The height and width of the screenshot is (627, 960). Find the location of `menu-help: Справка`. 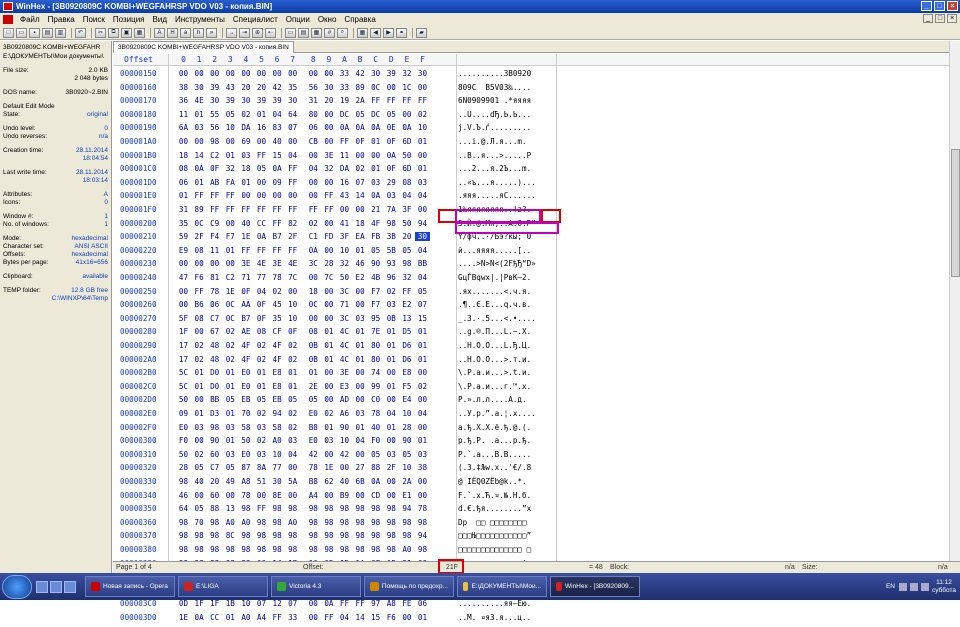

menu-help: Справка is located at coordinates (359, 19).